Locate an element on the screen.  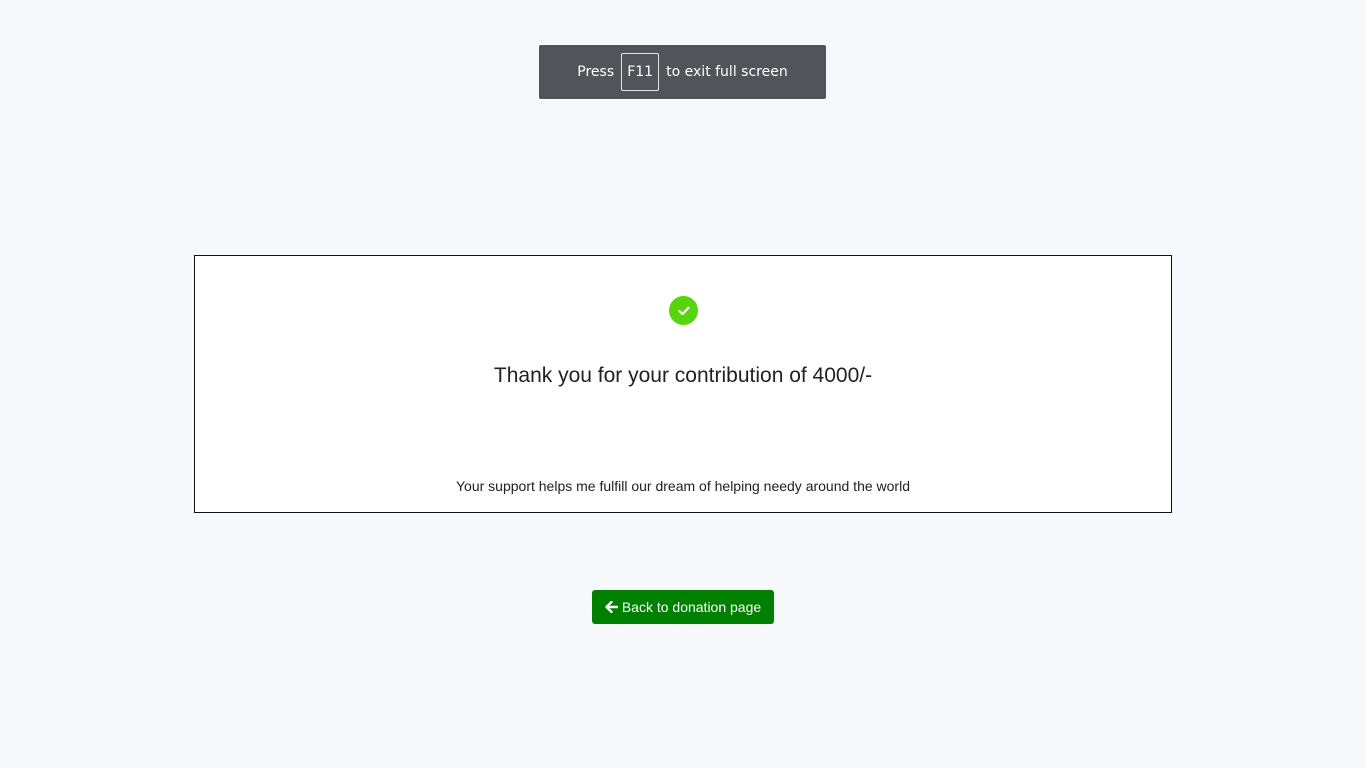
fullscreen-notice-suffix: to exit full screen is located at coordinates (727, 72).